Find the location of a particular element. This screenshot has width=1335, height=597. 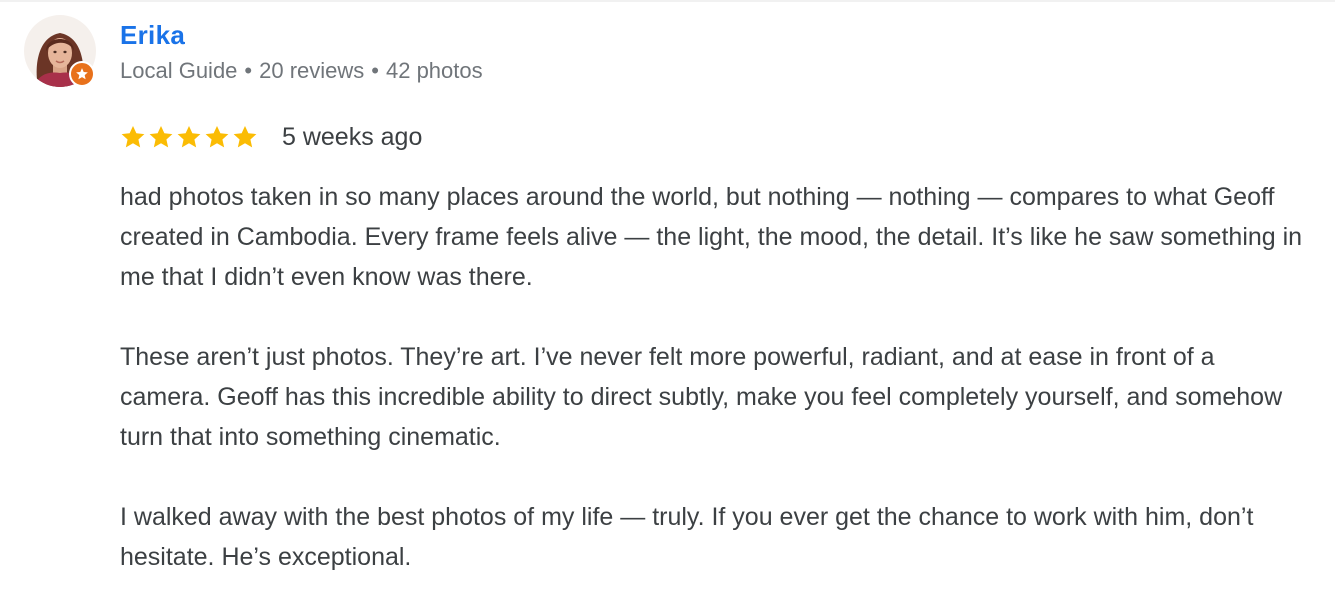

local-guide-star-icon is located at coordinates (82, 74).